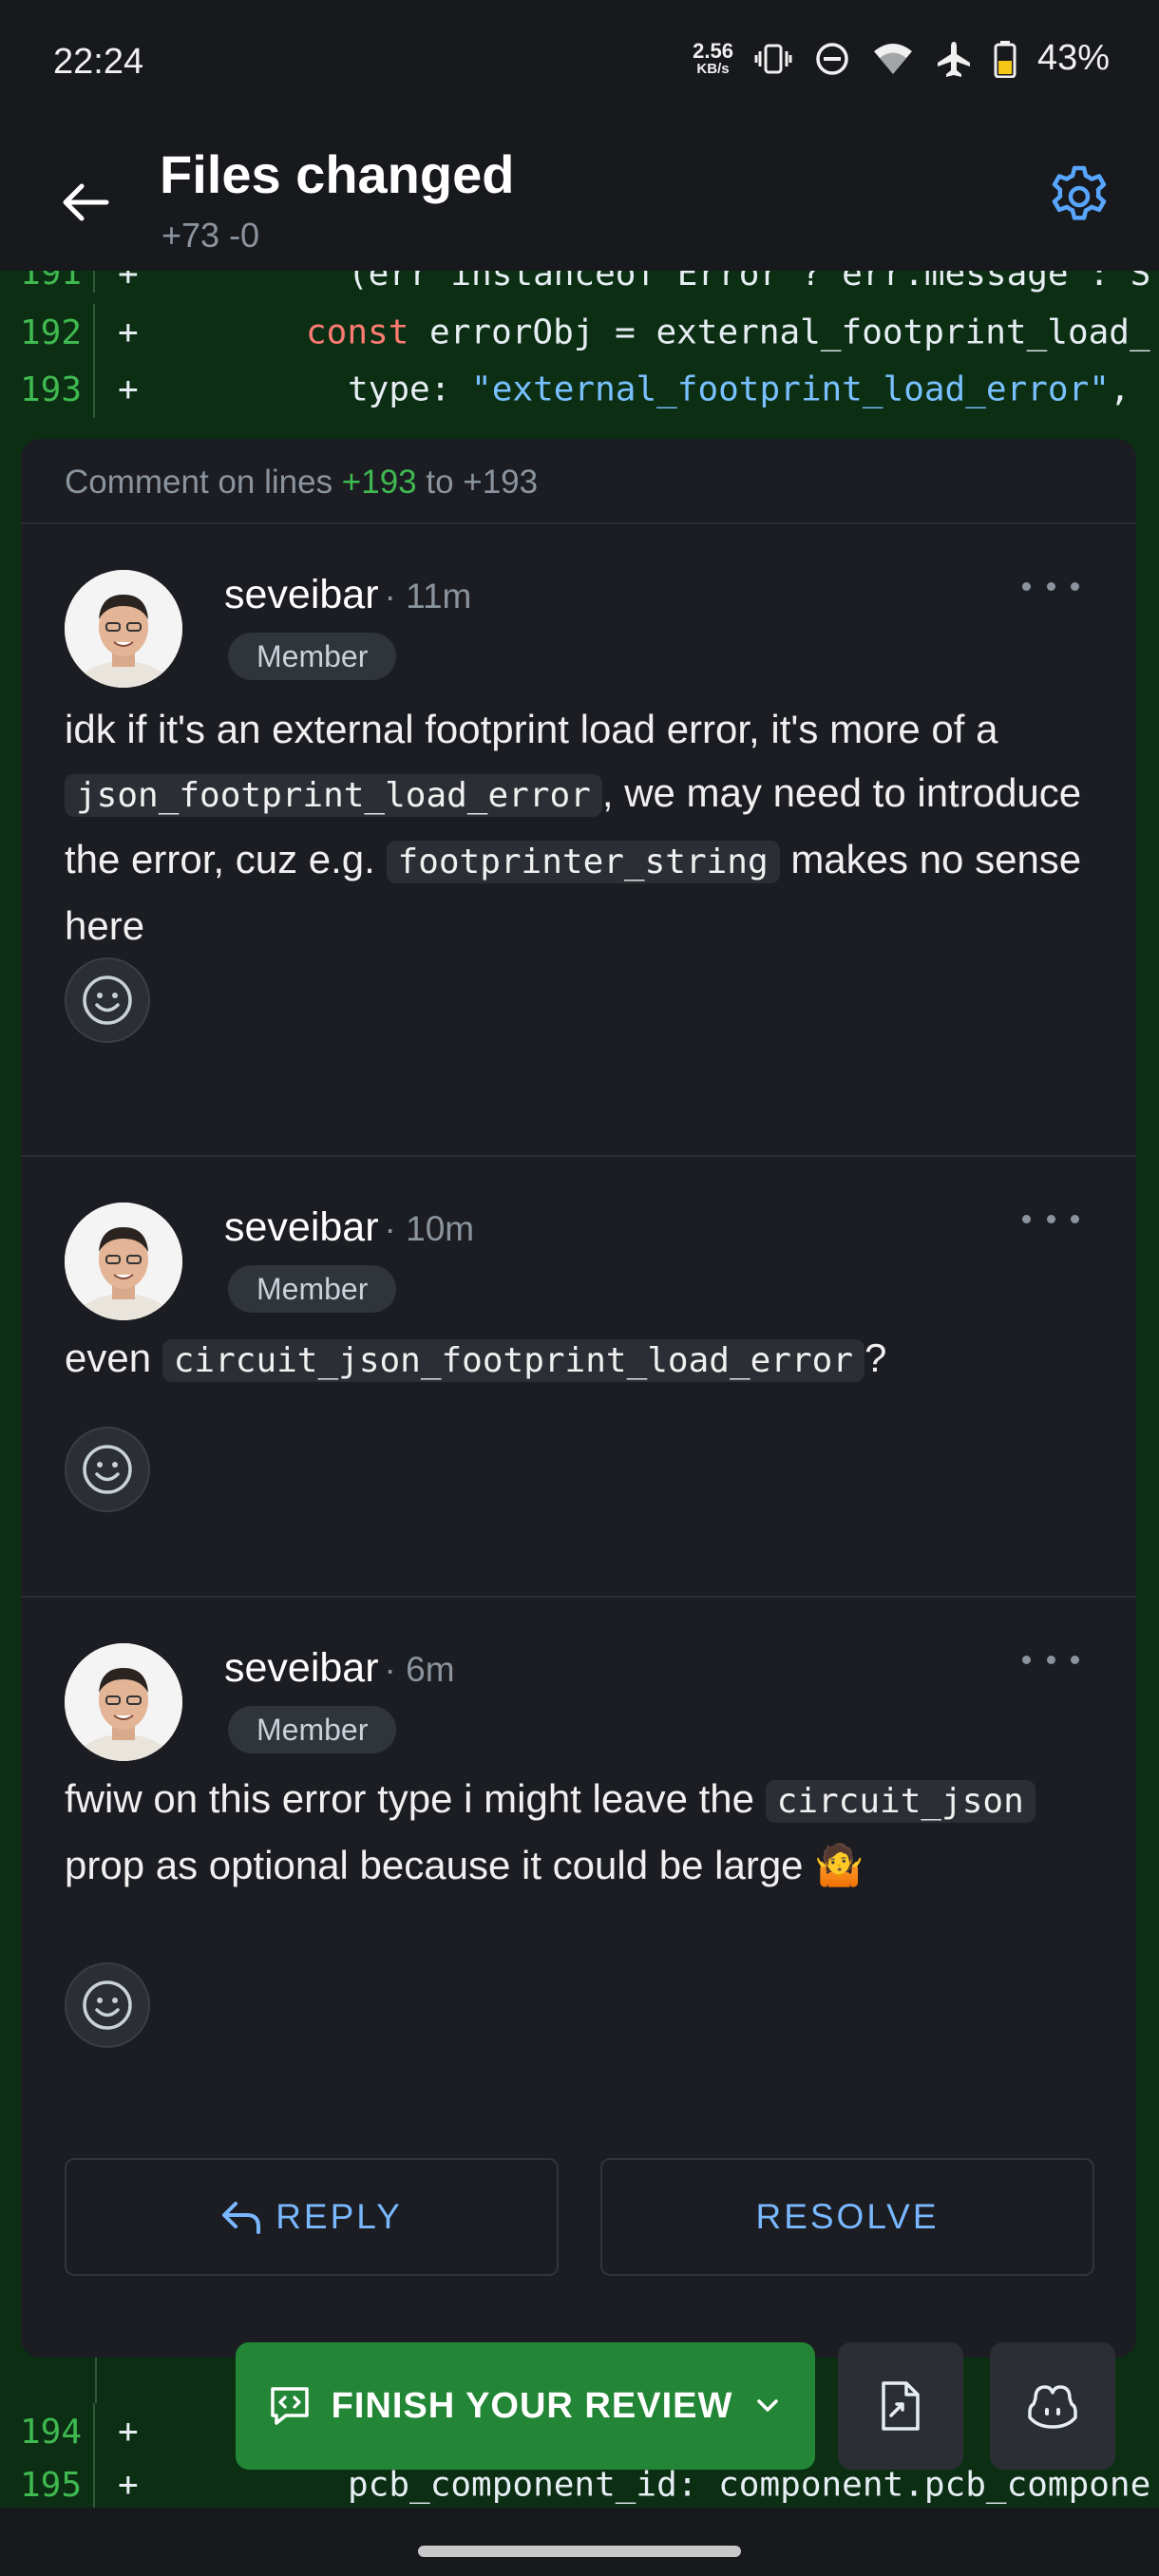 This screenshot has height=2576, width=1159. What do you see at coordinates (773, 58) in the screenshot?
I see `vibrate-icon` at bounding box center [773, 58].